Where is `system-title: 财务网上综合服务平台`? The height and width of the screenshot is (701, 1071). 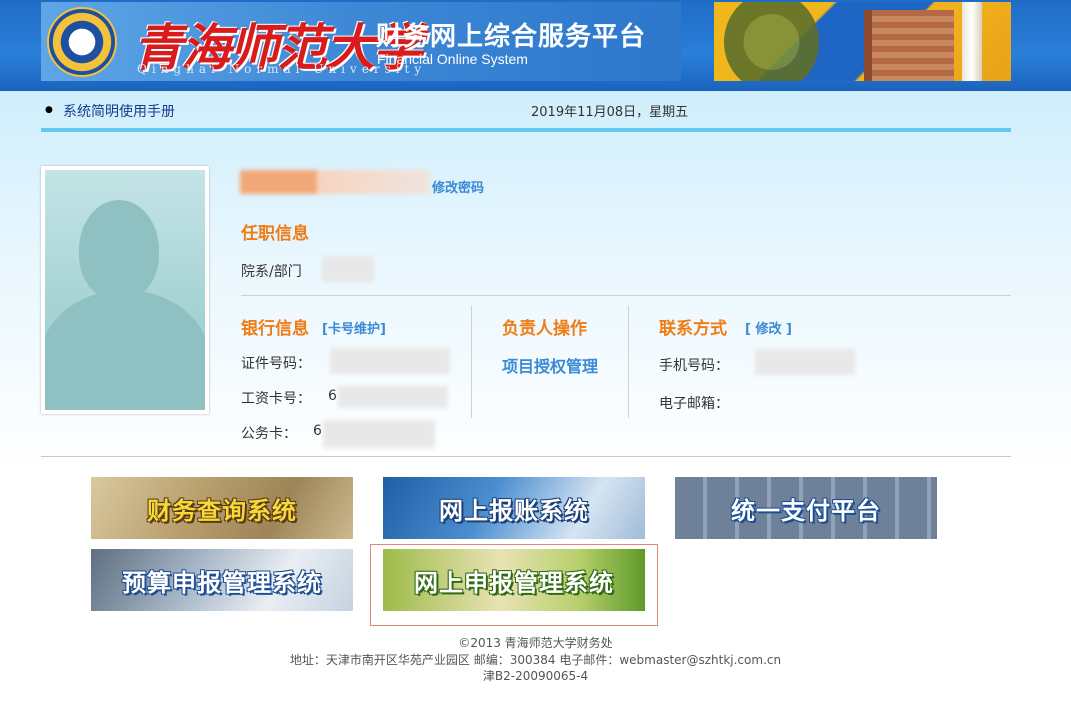
system-title: 财务网上综合服务平台 is located at coordinates (511, 36).